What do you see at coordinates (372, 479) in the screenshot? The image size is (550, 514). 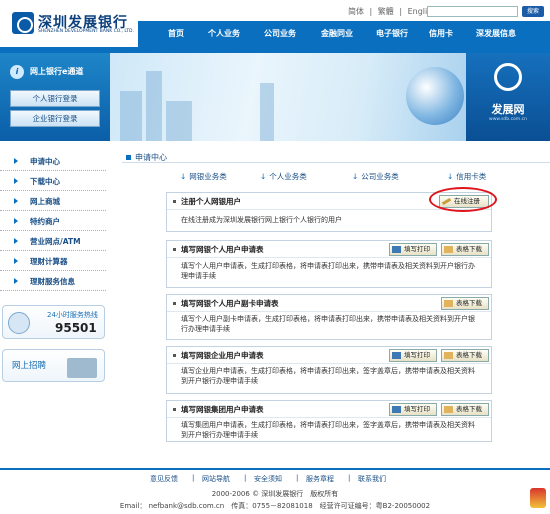 I see `footer-link-contact: 联系我们` at bounding box center [372, 479].